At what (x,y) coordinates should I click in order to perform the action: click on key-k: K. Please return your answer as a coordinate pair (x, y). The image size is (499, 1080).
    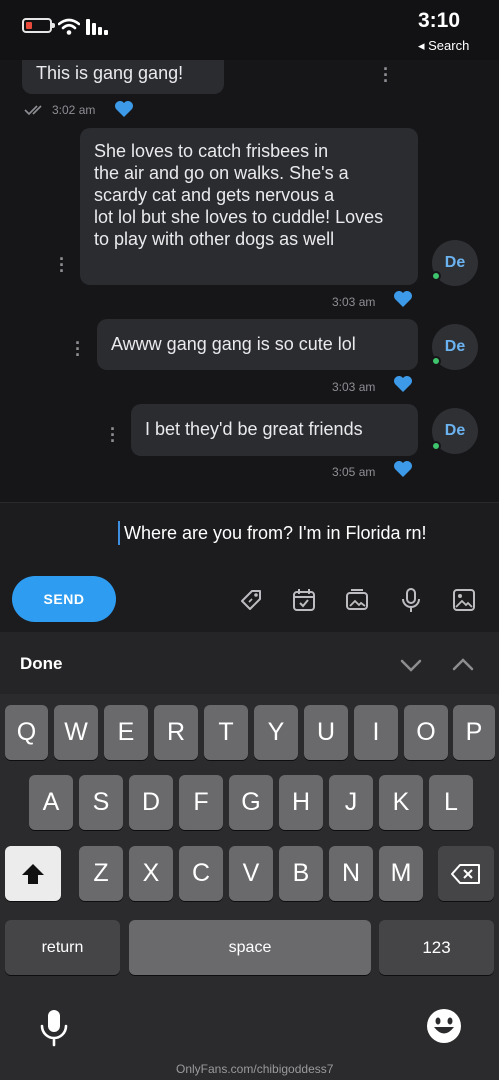
    Looking at the image, I should click on (401, 802).